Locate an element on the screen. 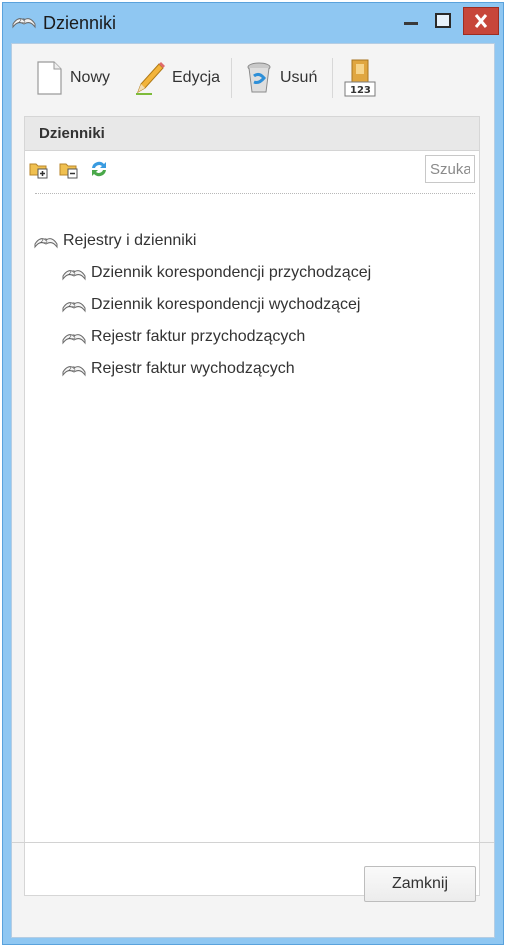  tree-node-root: 23 Rejestry i dzienniki is located at coordinates (114, 241).